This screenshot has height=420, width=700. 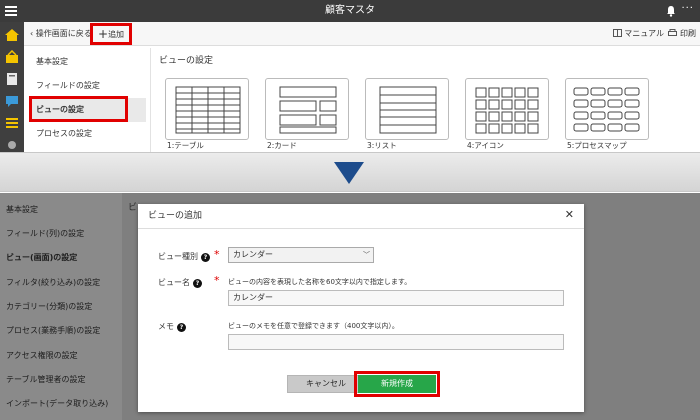 I want to click on view-card-card, so click(x=307, y=109).